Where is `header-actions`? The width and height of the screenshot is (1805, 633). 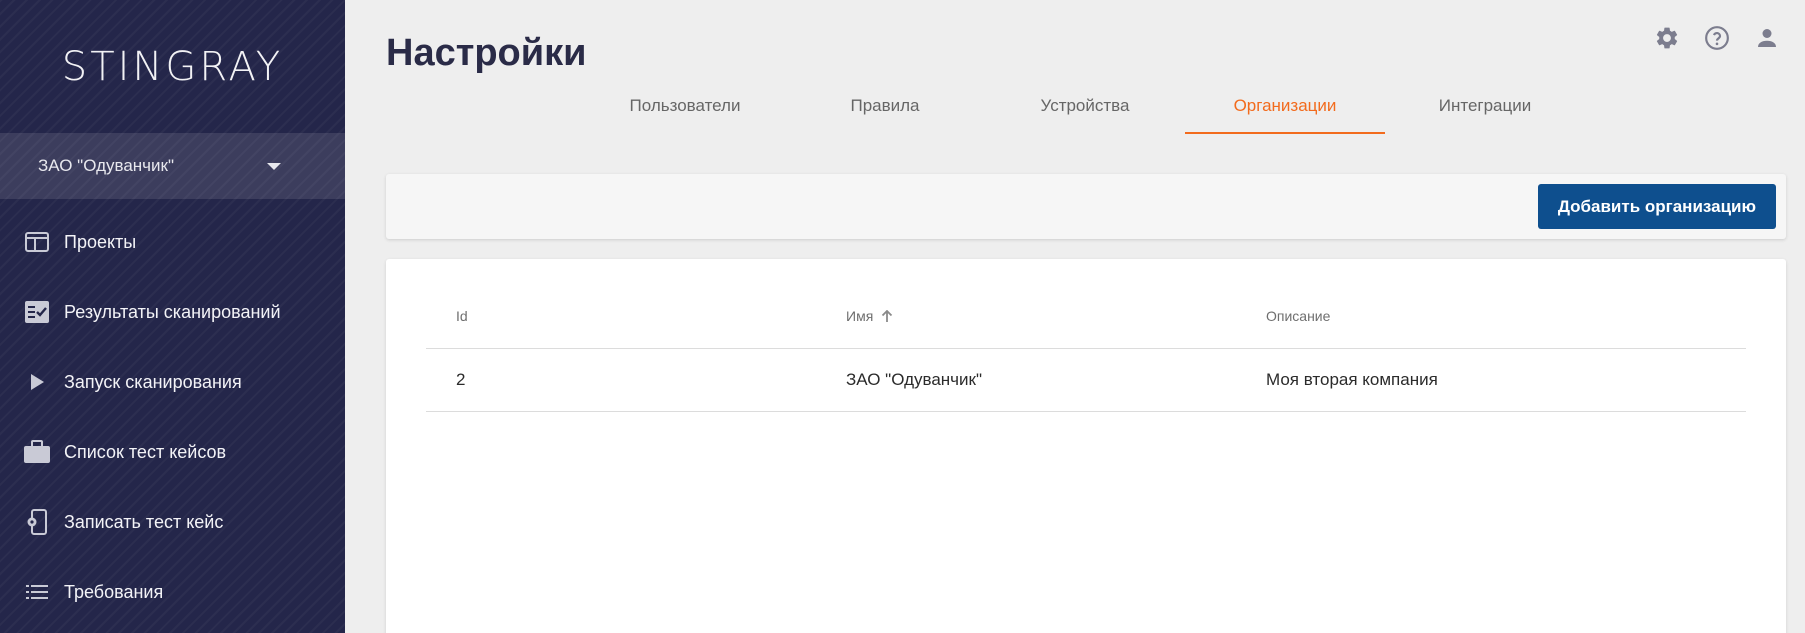
header-actions is located at coordinates (1717, 38).